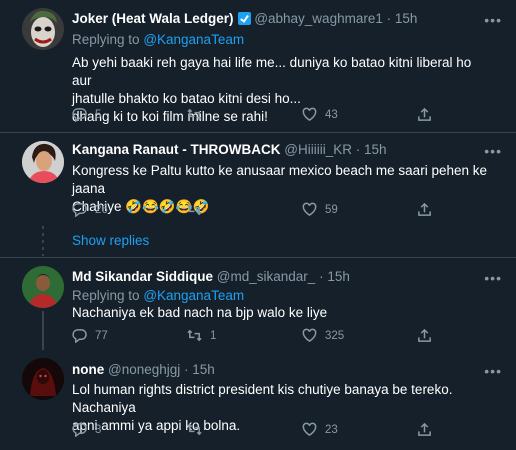 The height and width of the screenshot is (450, 516). Describe the element at coordinates (318, 18) in the screenshot. I see `user-handle: @abhay_waghmare1` at that location.